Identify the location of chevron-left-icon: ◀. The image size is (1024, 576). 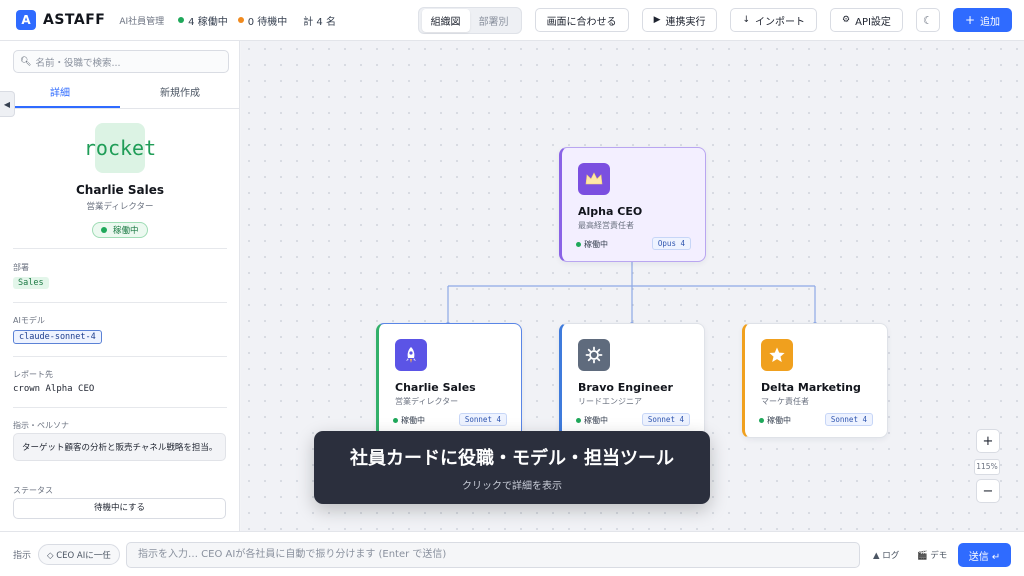
(7, 104).